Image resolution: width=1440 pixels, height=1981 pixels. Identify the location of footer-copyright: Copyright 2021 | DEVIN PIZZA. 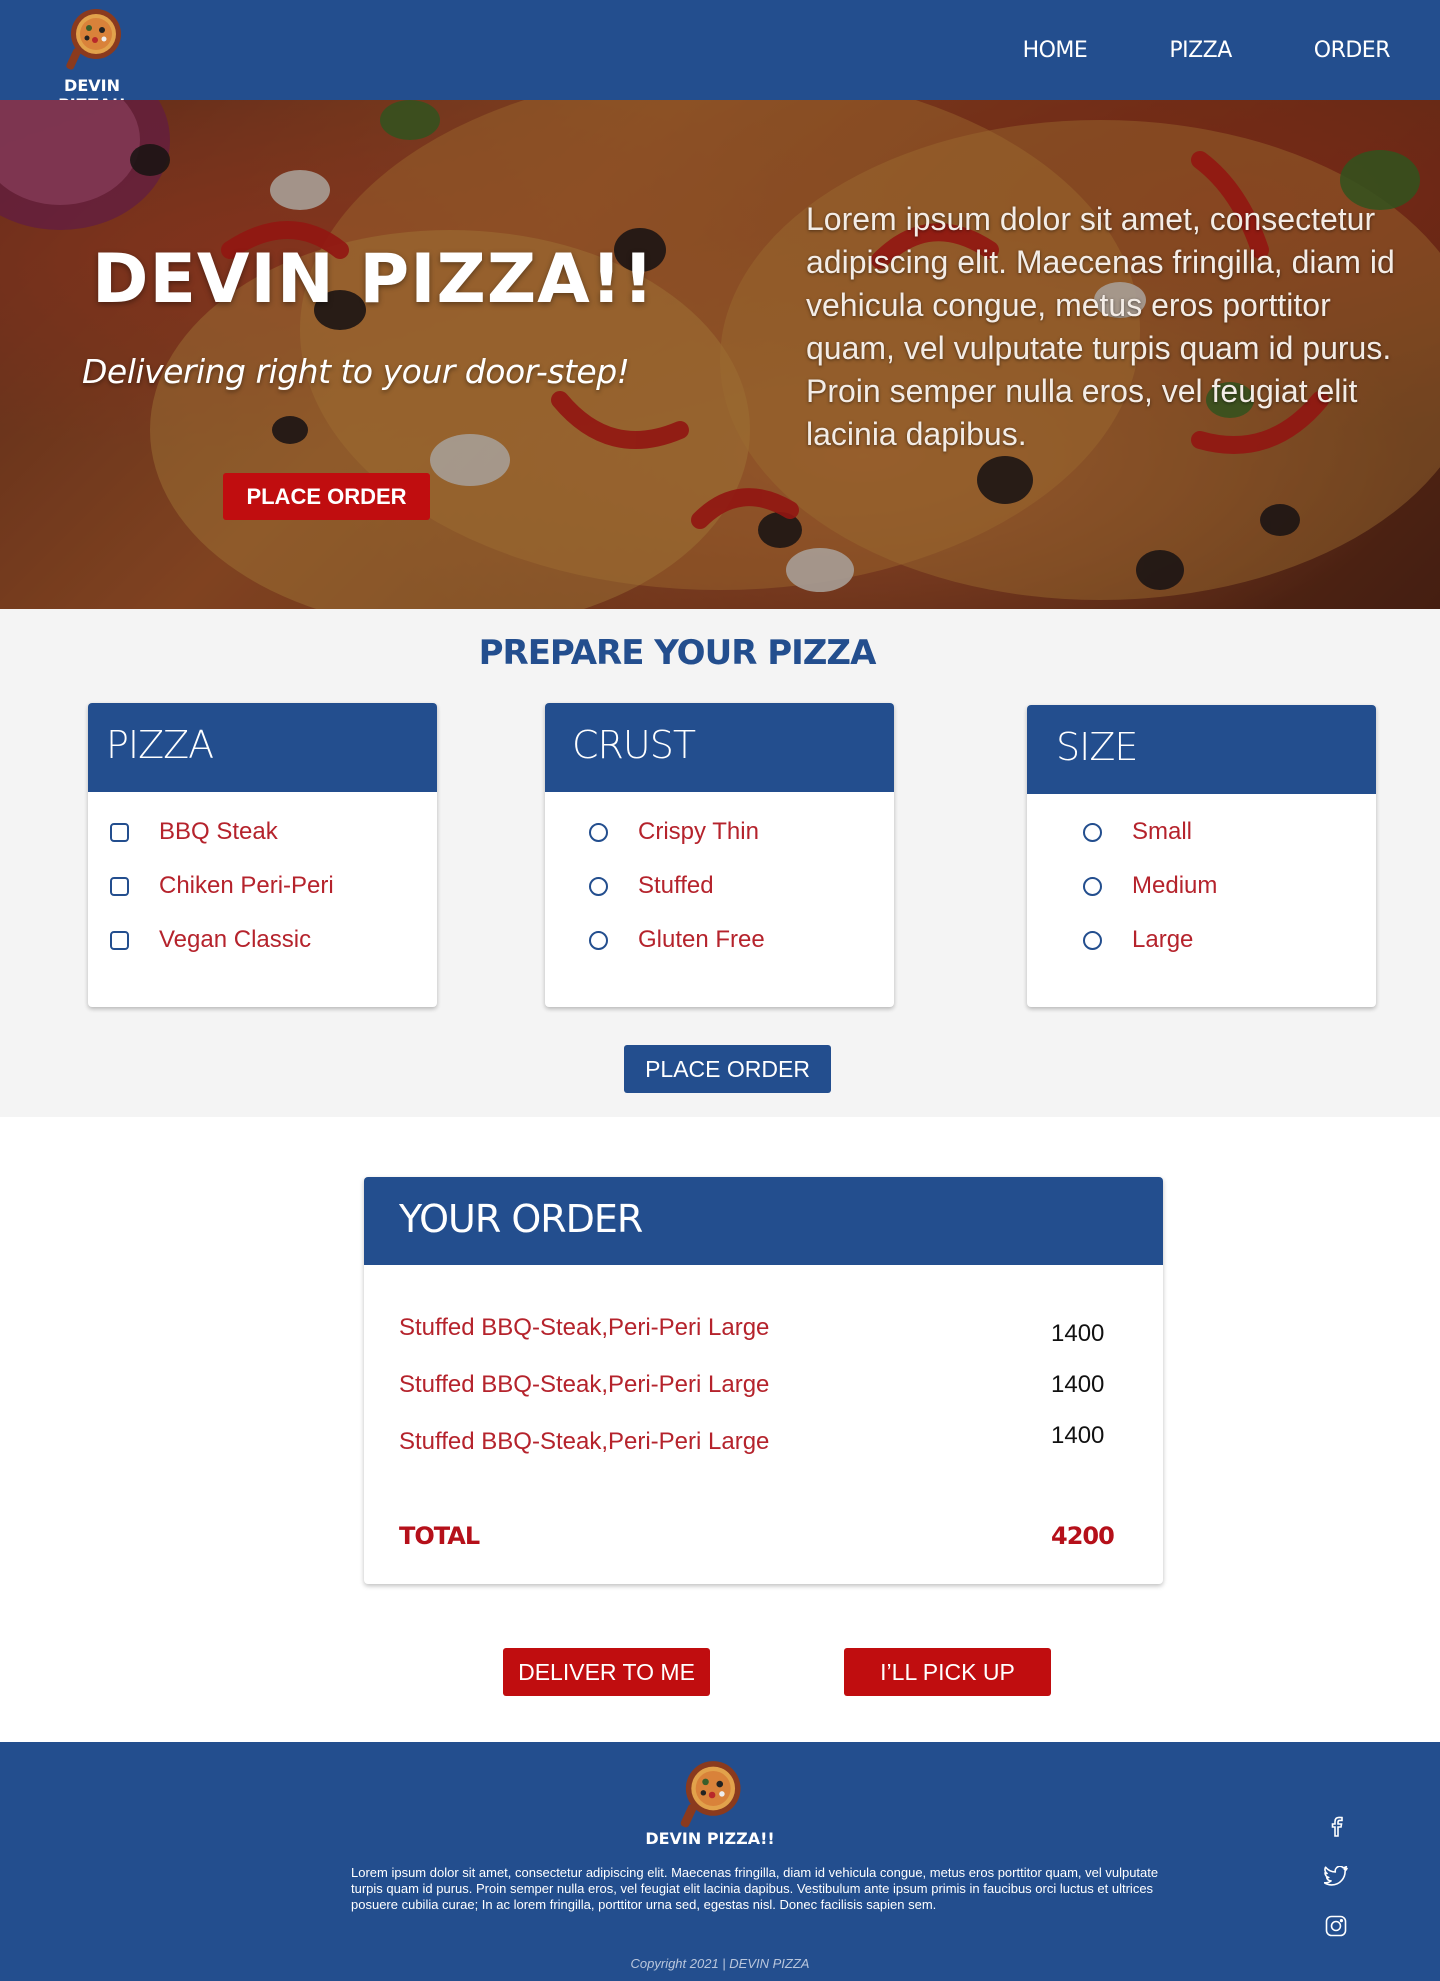
(720, 1963).